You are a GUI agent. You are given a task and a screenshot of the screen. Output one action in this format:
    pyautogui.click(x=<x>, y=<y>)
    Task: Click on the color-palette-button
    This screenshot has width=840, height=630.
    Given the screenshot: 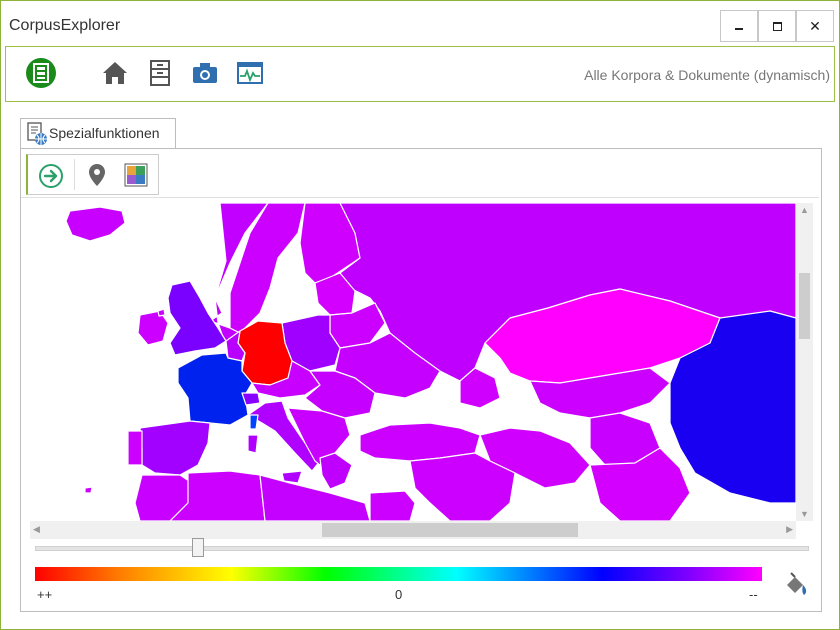 What is the action you would take?
    pyautogui.click(x=136, y=175)
    